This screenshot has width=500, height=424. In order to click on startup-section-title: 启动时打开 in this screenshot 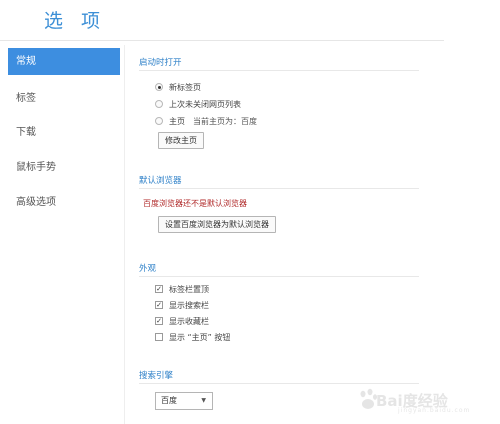, I will do `click(160, 63)`.